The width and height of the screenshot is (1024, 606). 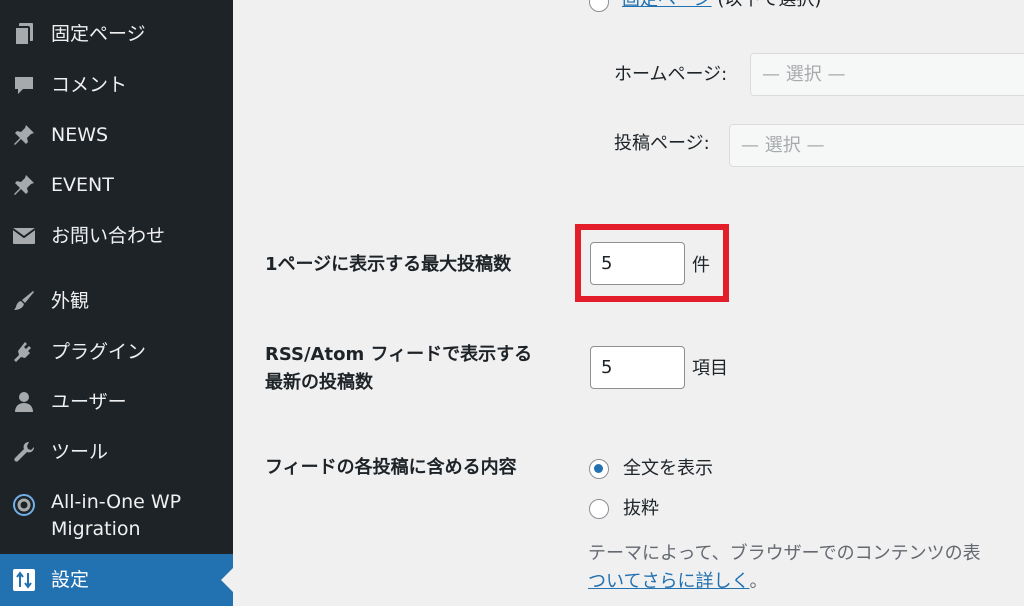 What do you see at coordinates (766, 5) in the screenshot?
I see `static-page-suffix: (以下で選択)` at bounding box center [766, 5].